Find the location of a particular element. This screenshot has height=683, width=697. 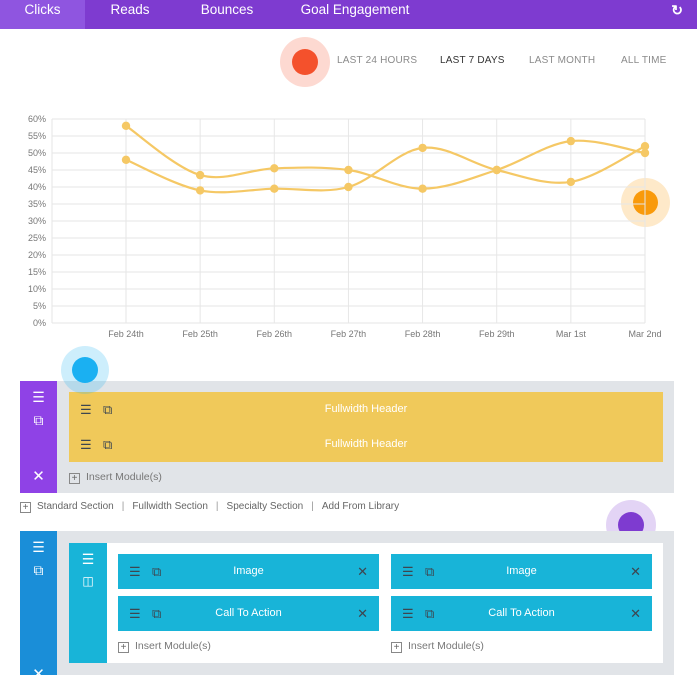

range-last-24-hours: LAST 24 HOURS is located at coordinates (377, 60).